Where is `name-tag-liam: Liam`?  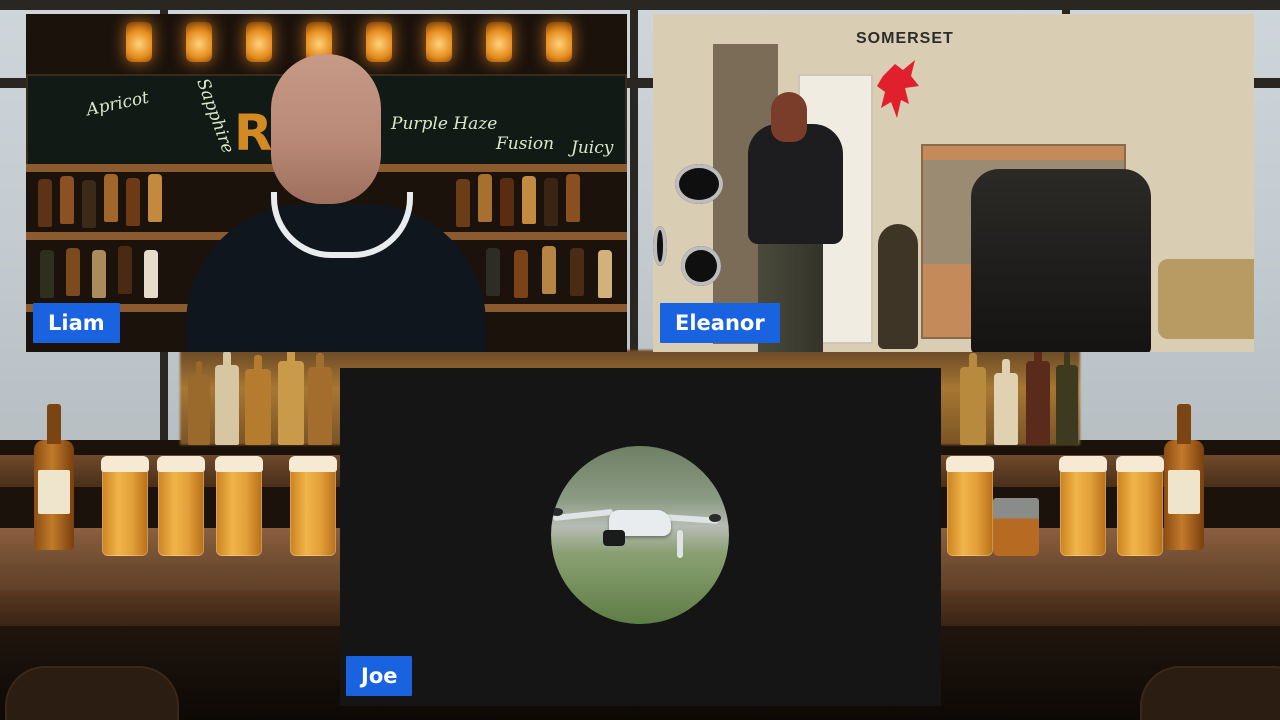 name-tag-liam: Liam is located at coordinates (76, 323).